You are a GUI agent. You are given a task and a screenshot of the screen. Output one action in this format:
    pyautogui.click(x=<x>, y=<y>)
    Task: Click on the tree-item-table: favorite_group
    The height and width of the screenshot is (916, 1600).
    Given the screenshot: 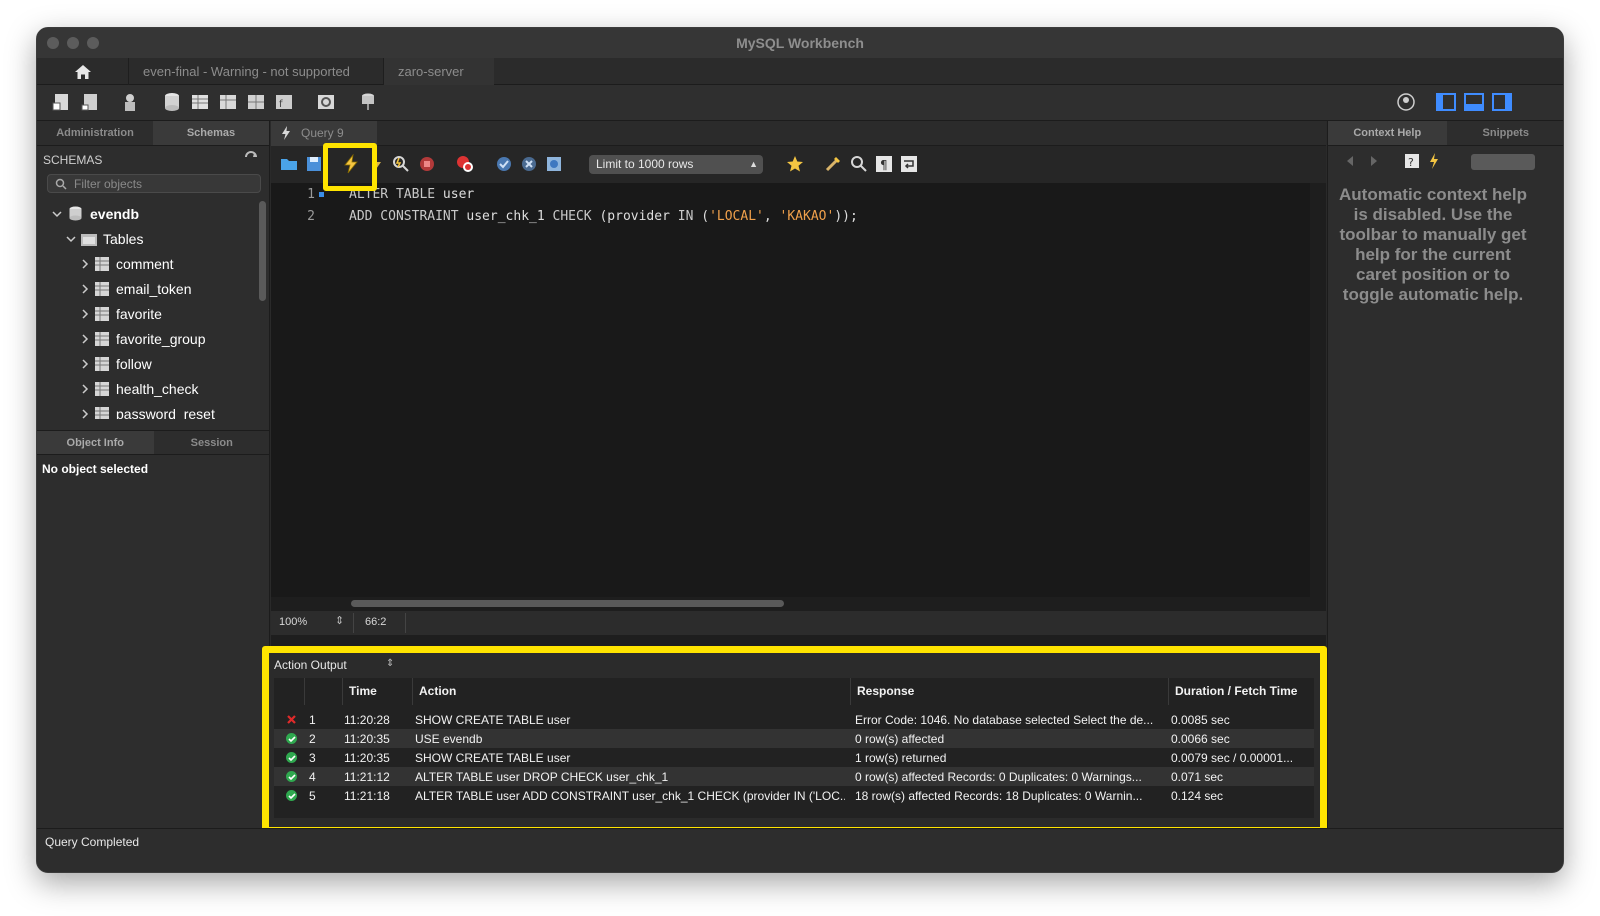 What is the action you would take?
    pyautogui.click(x=142, y=338)
    